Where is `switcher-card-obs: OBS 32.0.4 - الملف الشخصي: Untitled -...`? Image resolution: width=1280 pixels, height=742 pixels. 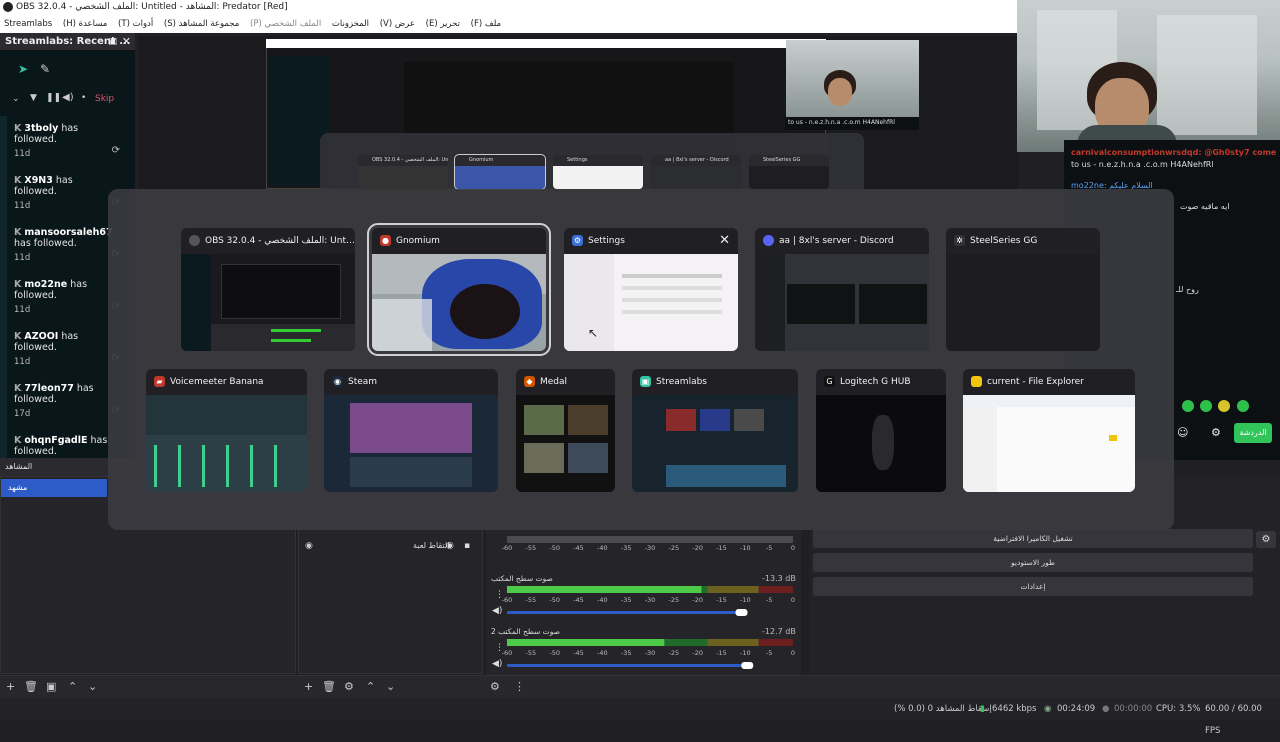 switcher-card-obs: OBS 32.0.4 - الملف الشخصي: Untitled -... is located at coordinates (268, 289).